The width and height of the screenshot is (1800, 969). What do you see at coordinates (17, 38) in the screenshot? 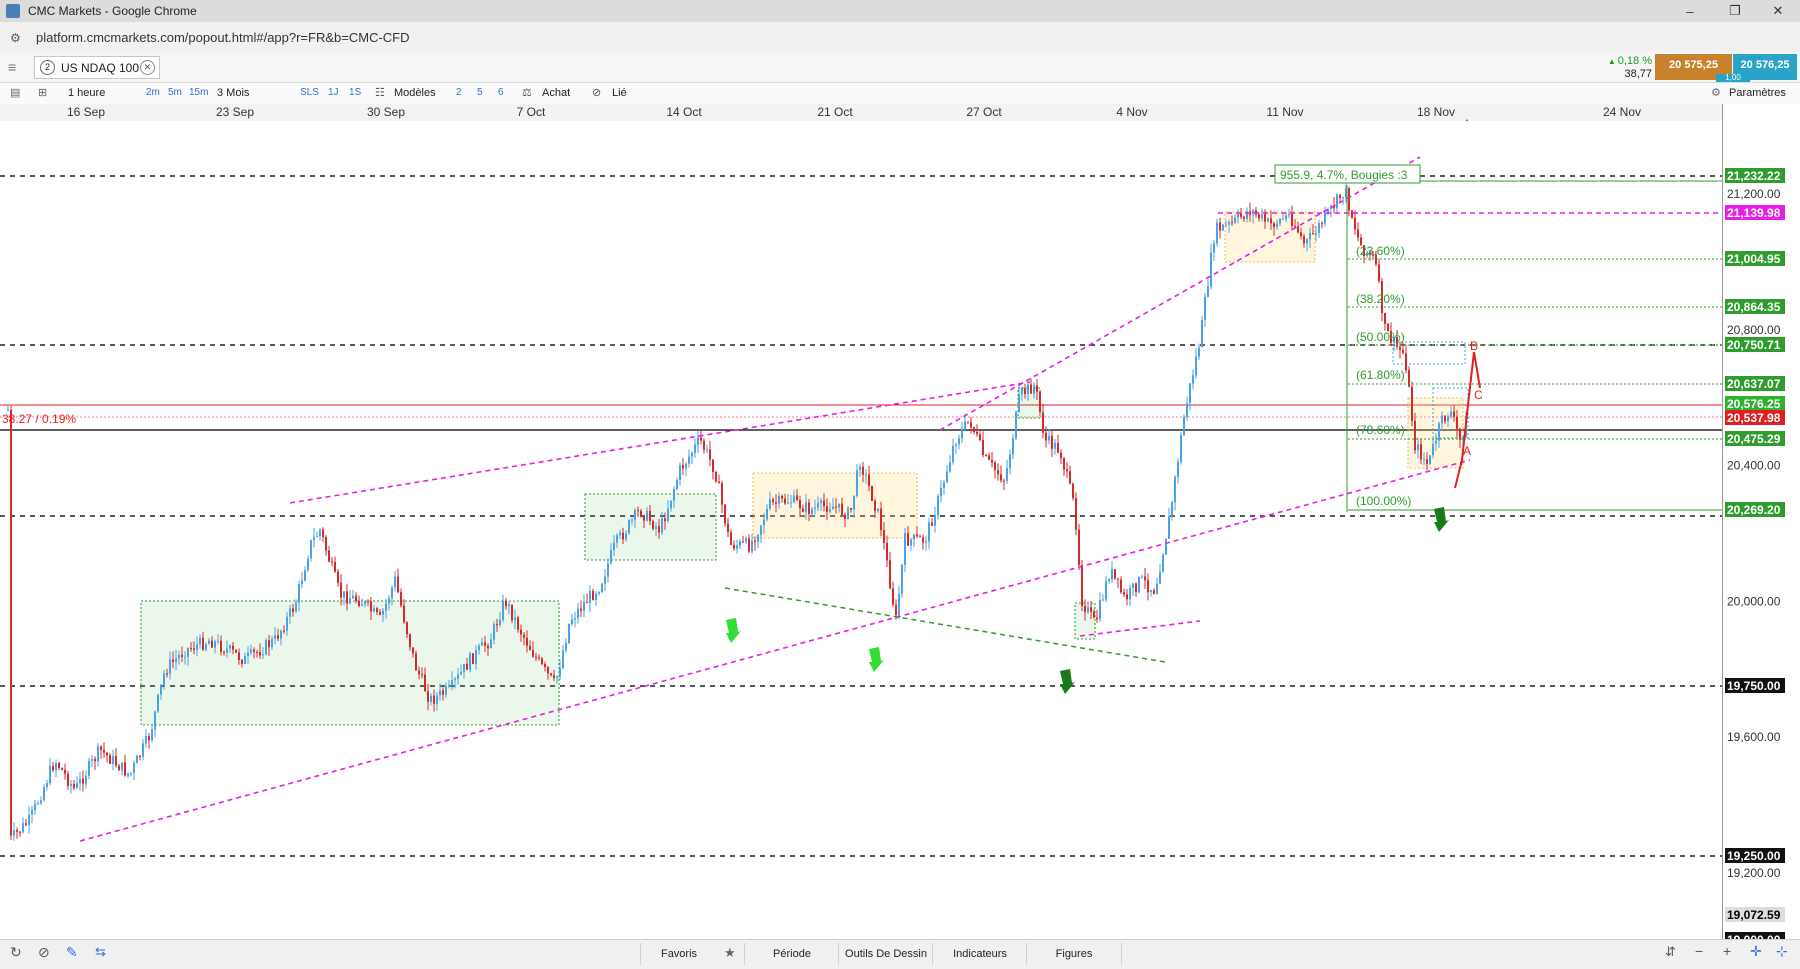
I see `site-settings-icon: ⚙` at bounding box center [17, 38].